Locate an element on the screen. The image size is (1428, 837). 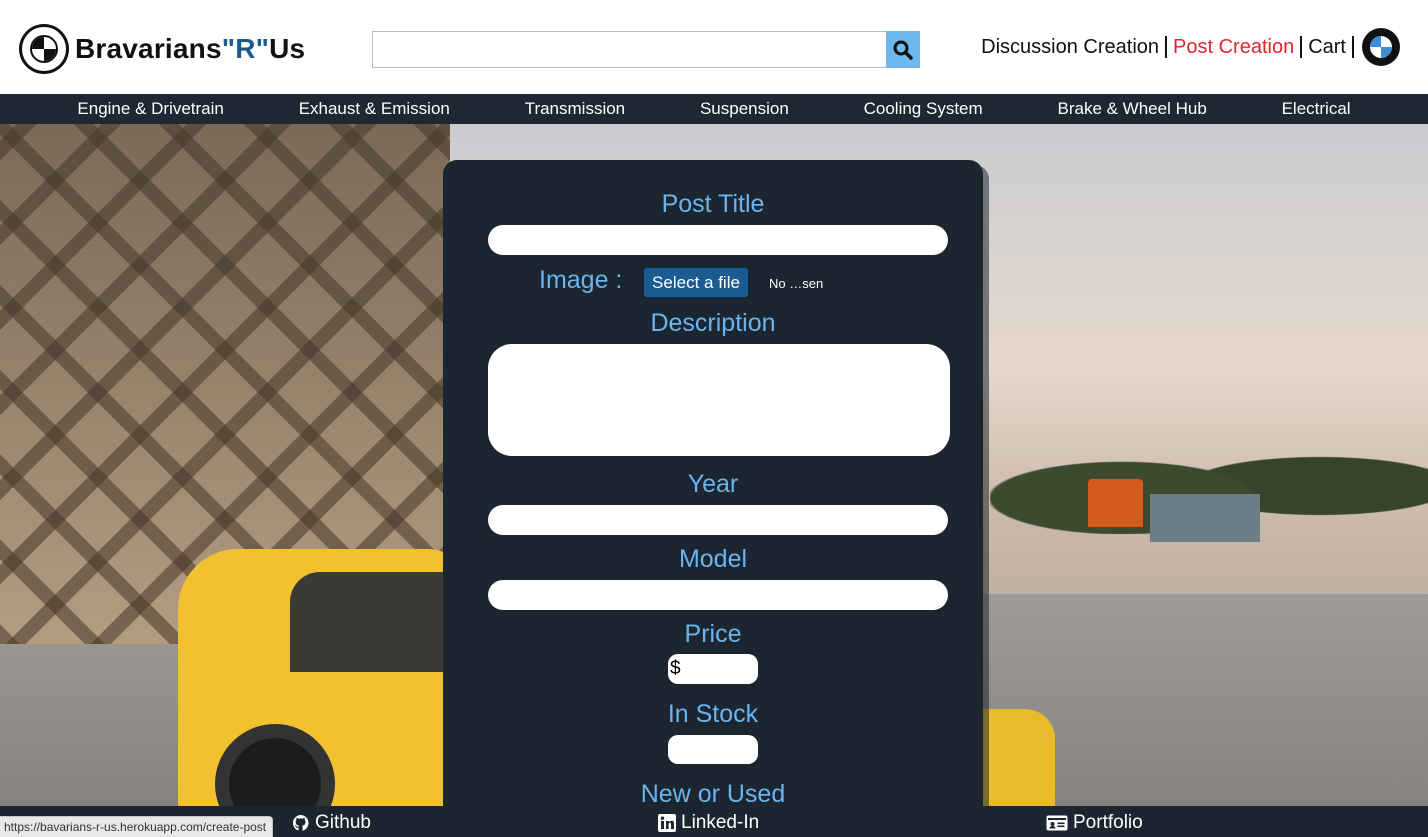
search-bar is located at coordinates (646, 49).